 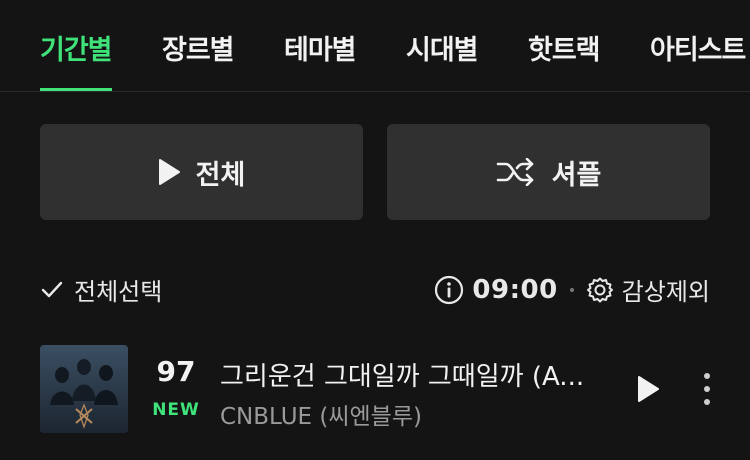 I want to click on tab-label: 시대별, so click(x=442, y=50).